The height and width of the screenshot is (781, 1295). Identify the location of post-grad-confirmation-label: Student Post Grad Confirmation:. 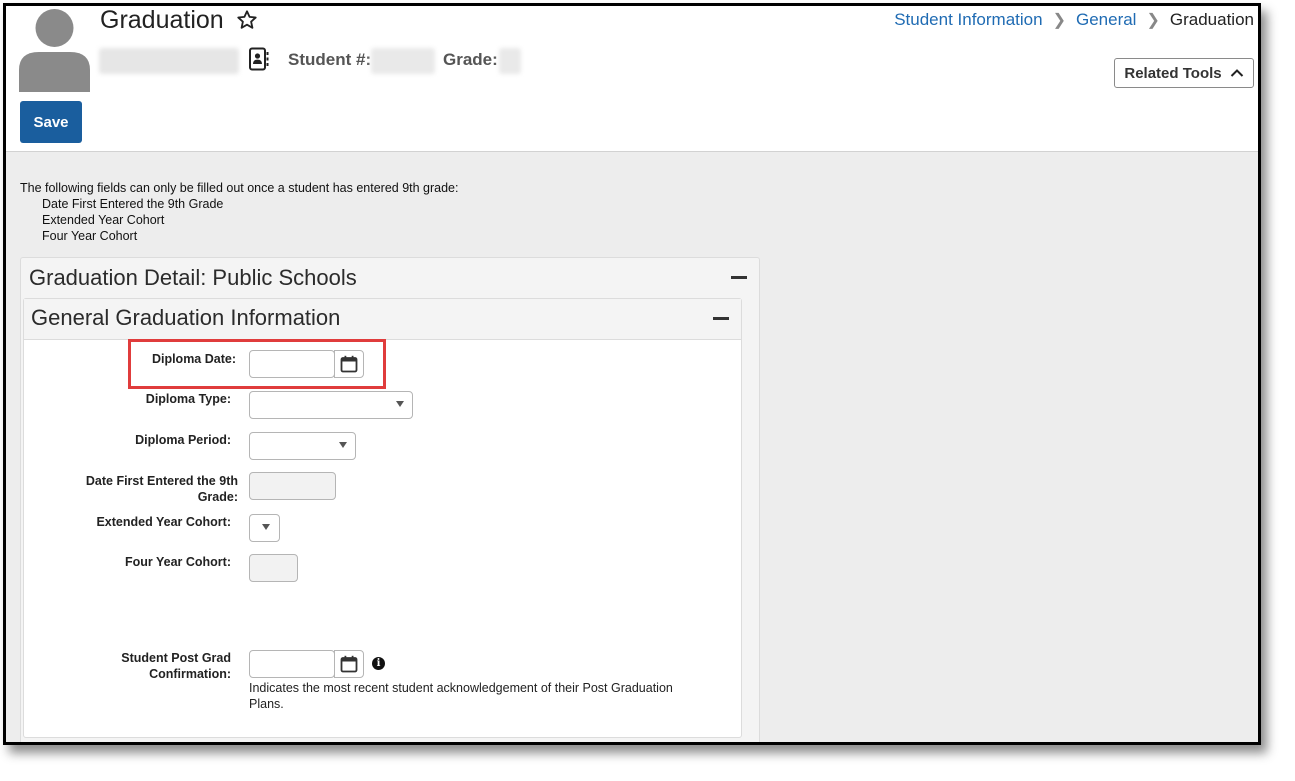
(127, 666).